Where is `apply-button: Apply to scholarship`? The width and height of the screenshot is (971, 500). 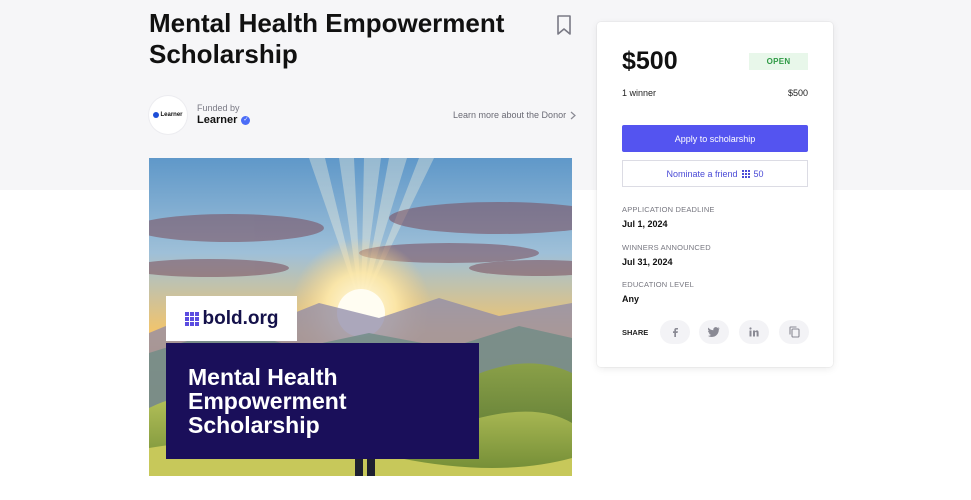
apply-button: Apply to scholarship is located at coordinates (715, 138).